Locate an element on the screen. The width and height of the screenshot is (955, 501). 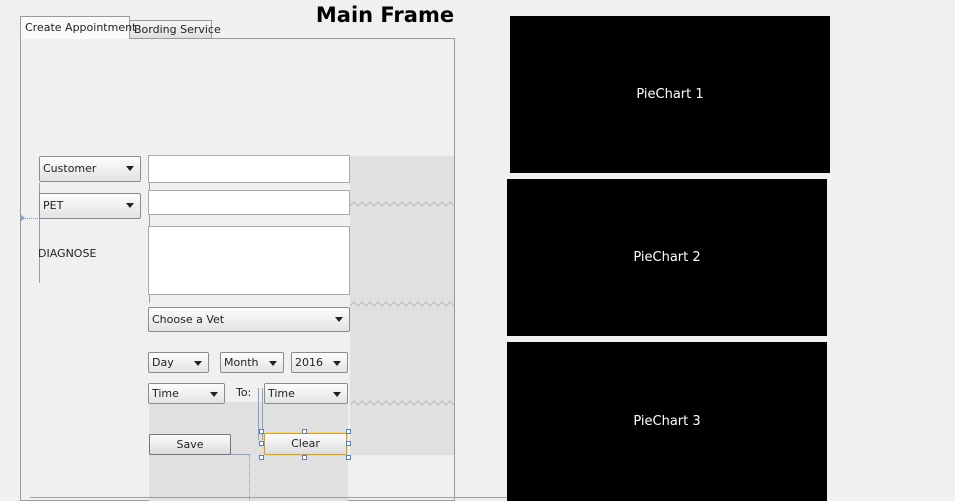
save-button: Save is located at coordinates (190, 444).